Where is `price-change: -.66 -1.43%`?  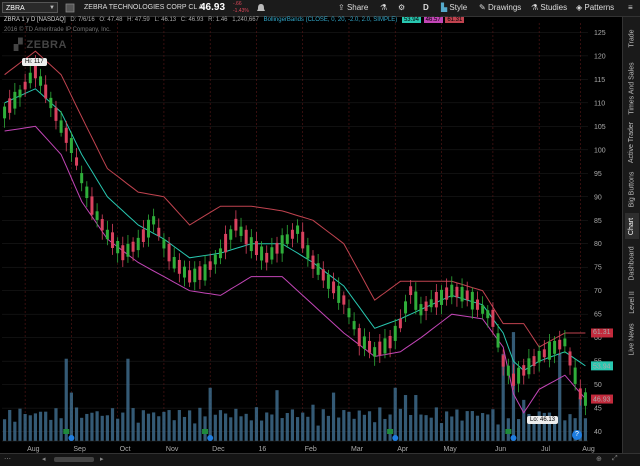 price-change: -.66 -1.43% is located at coordinates (241, 9).